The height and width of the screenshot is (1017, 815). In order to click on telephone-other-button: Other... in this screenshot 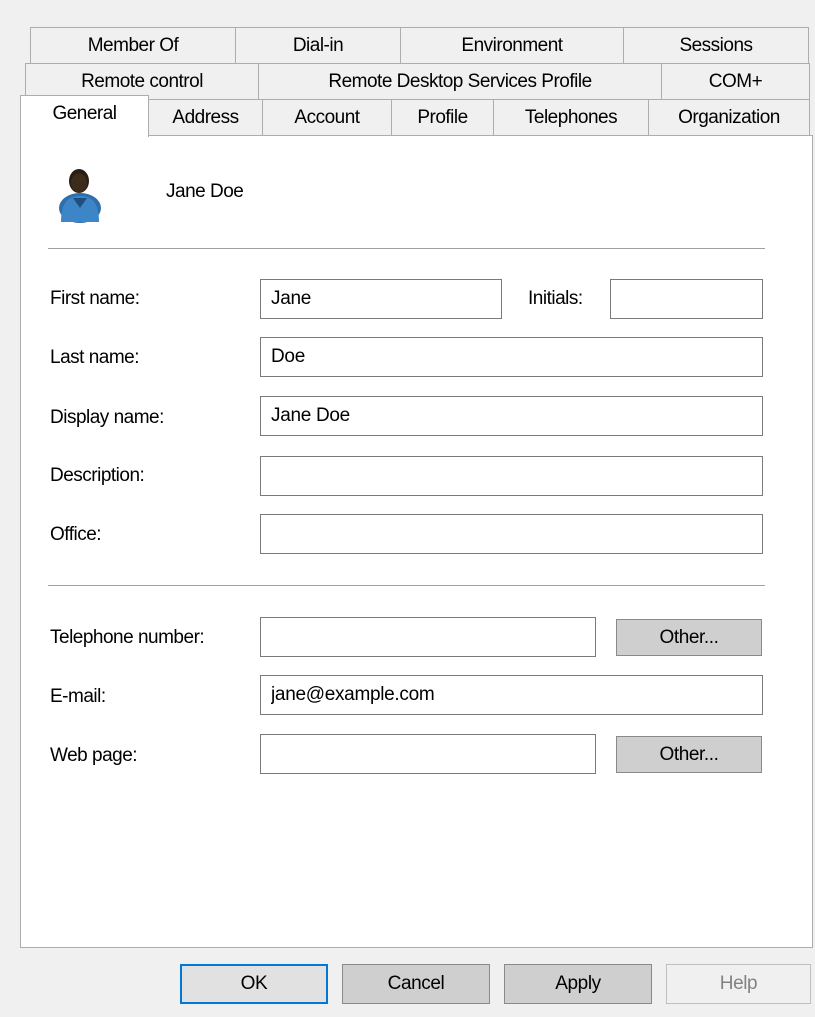, I will do `click(689, 637)`.